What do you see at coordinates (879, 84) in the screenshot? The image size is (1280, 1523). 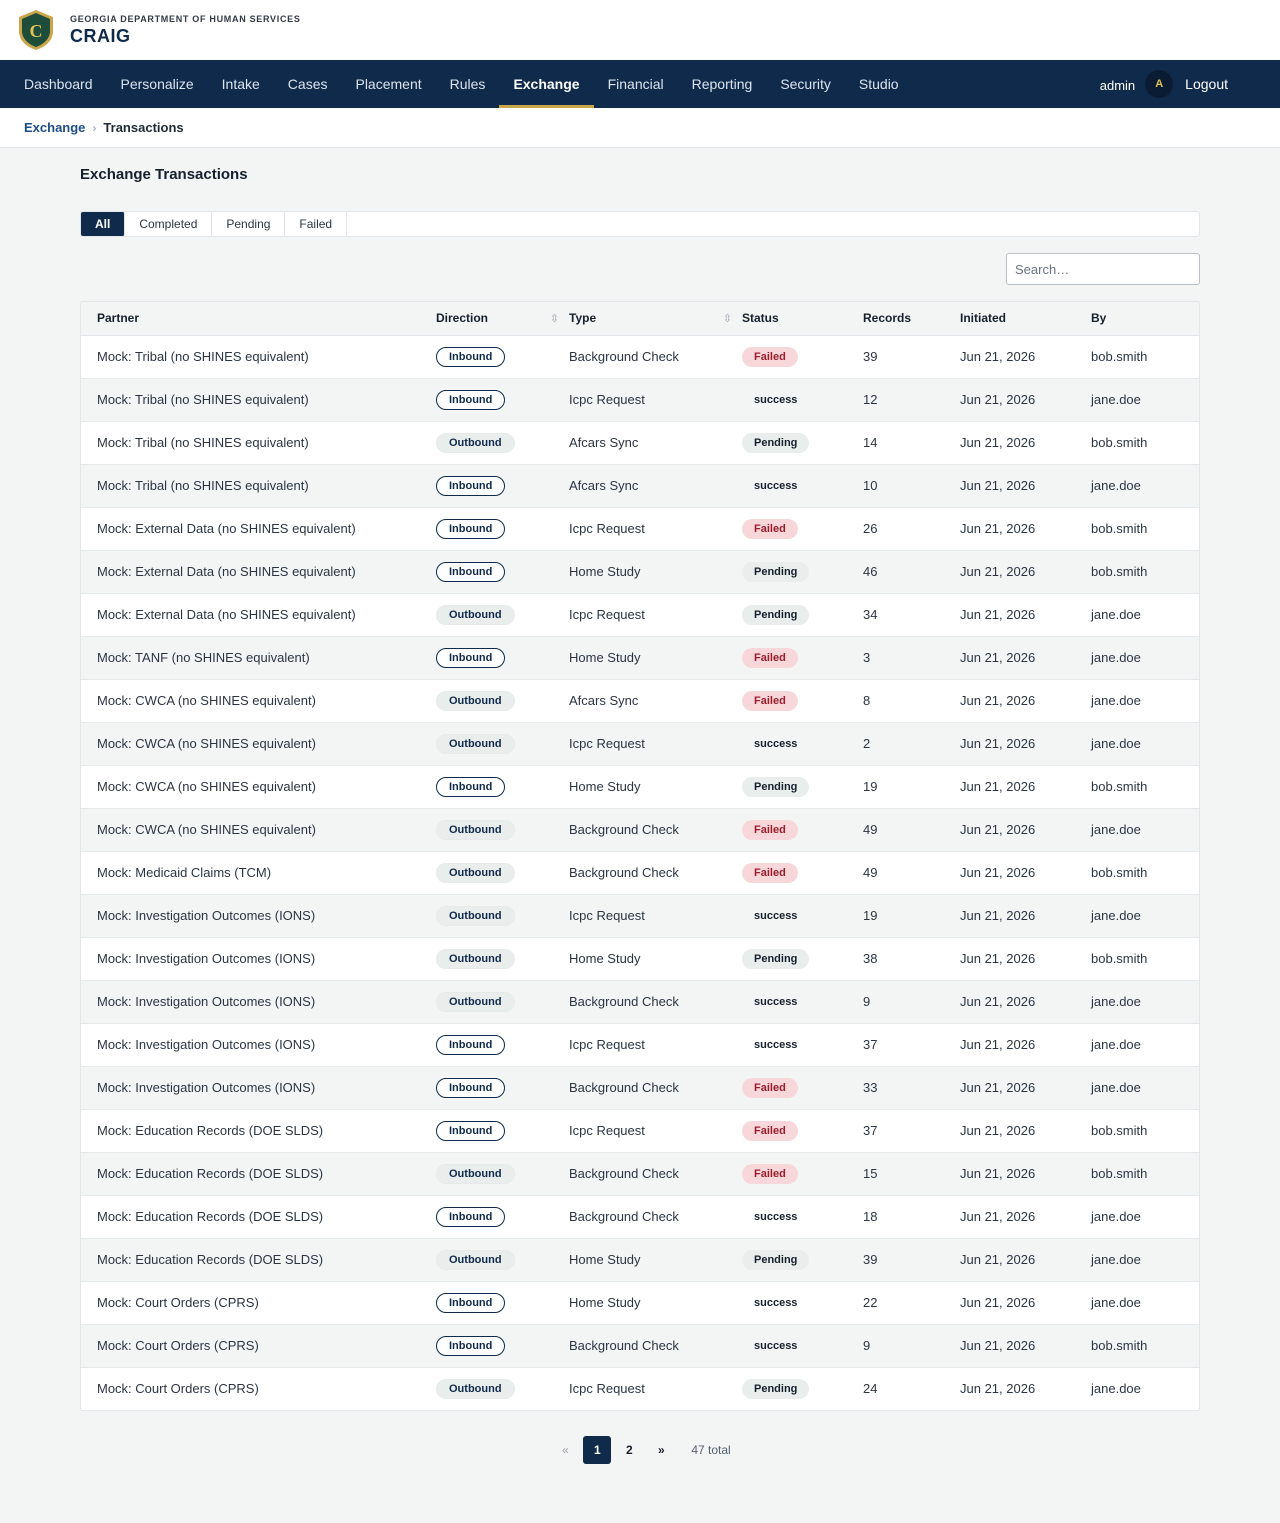 I see `nav-item-studio: Studio` at bounding box center [879, 84].